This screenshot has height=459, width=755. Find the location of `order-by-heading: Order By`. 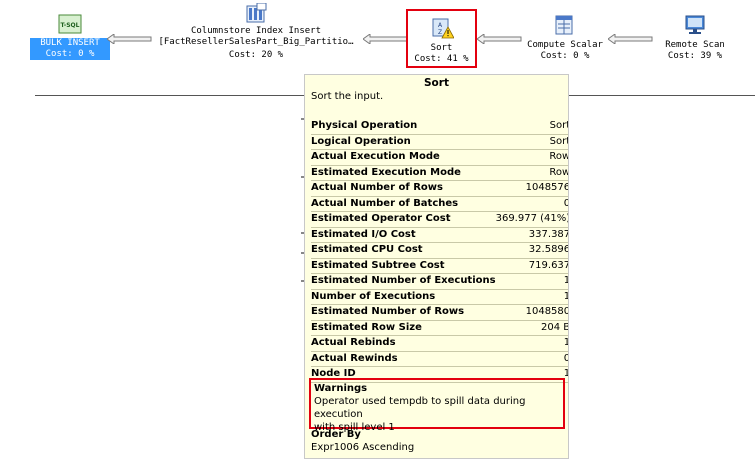

order-by-heading: Order By is located at coordinates (336, 434).